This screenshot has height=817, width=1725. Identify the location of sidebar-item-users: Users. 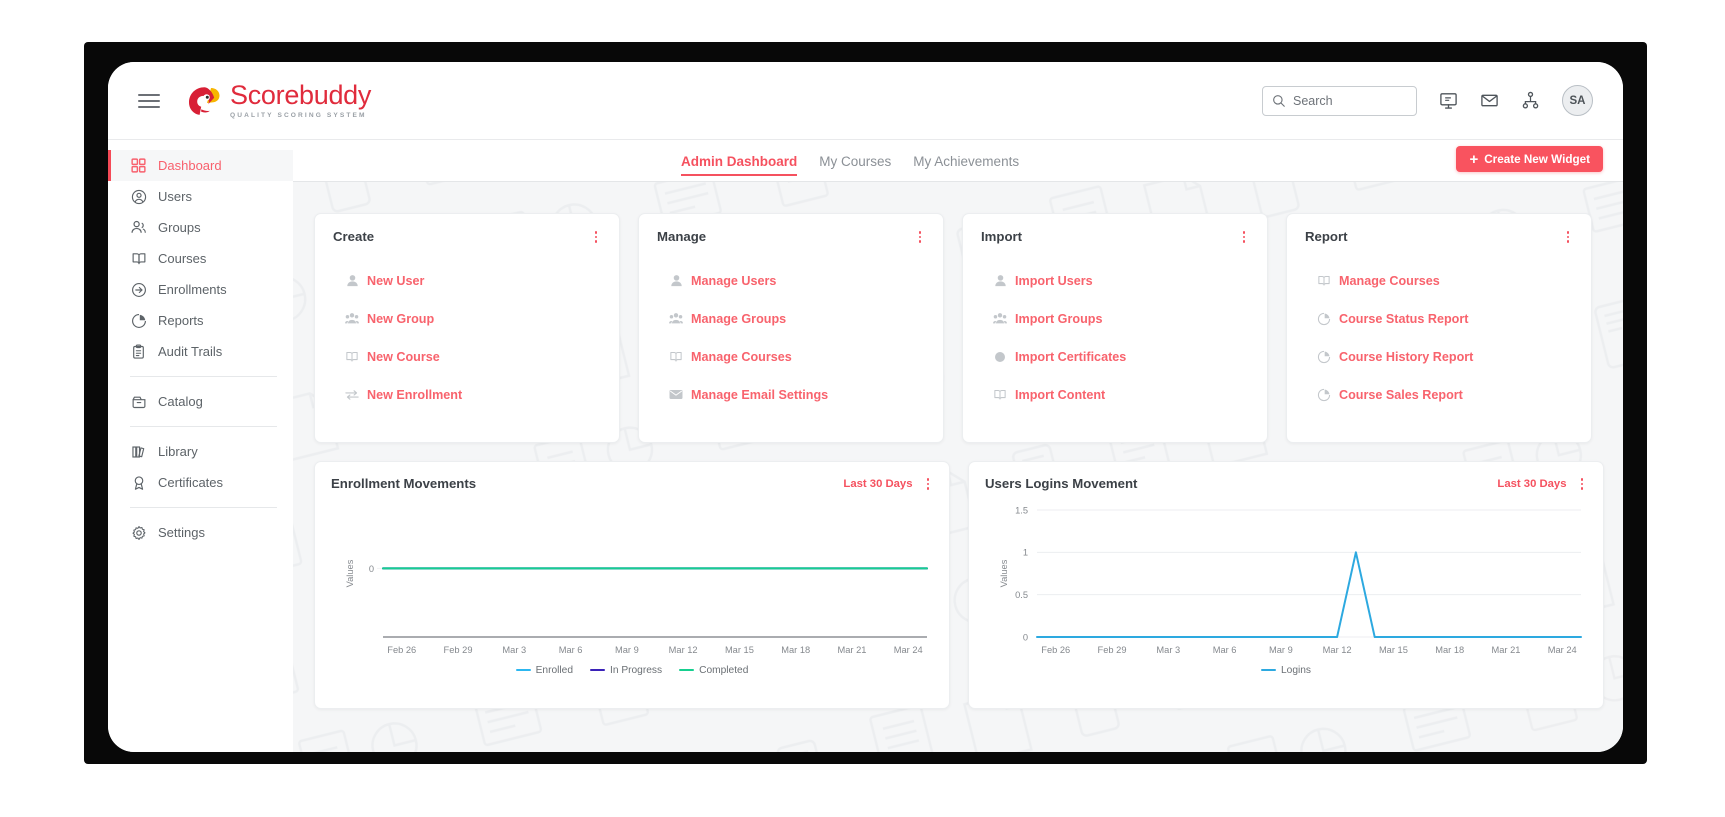
(200, 196).